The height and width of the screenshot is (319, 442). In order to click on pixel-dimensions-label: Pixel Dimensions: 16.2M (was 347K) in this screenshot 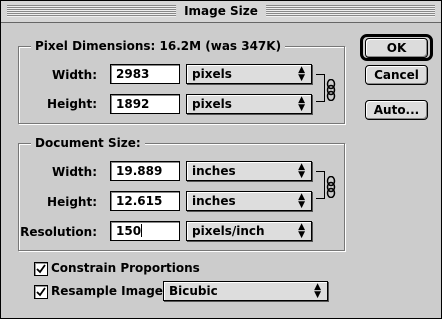, I will do `click(158, 46)`.